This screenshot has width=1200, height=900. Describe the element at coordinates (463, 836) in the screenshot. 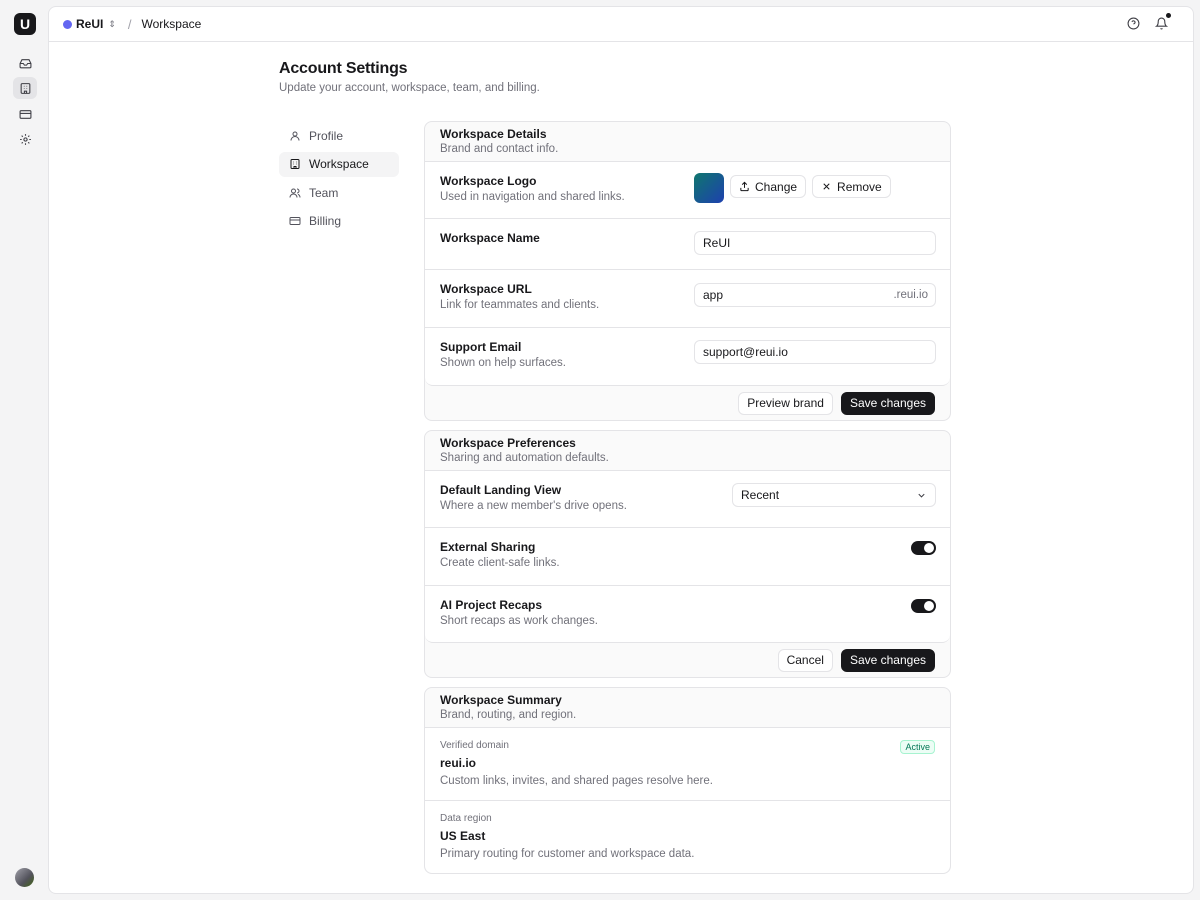

I see `summary-value: US East` at that location.